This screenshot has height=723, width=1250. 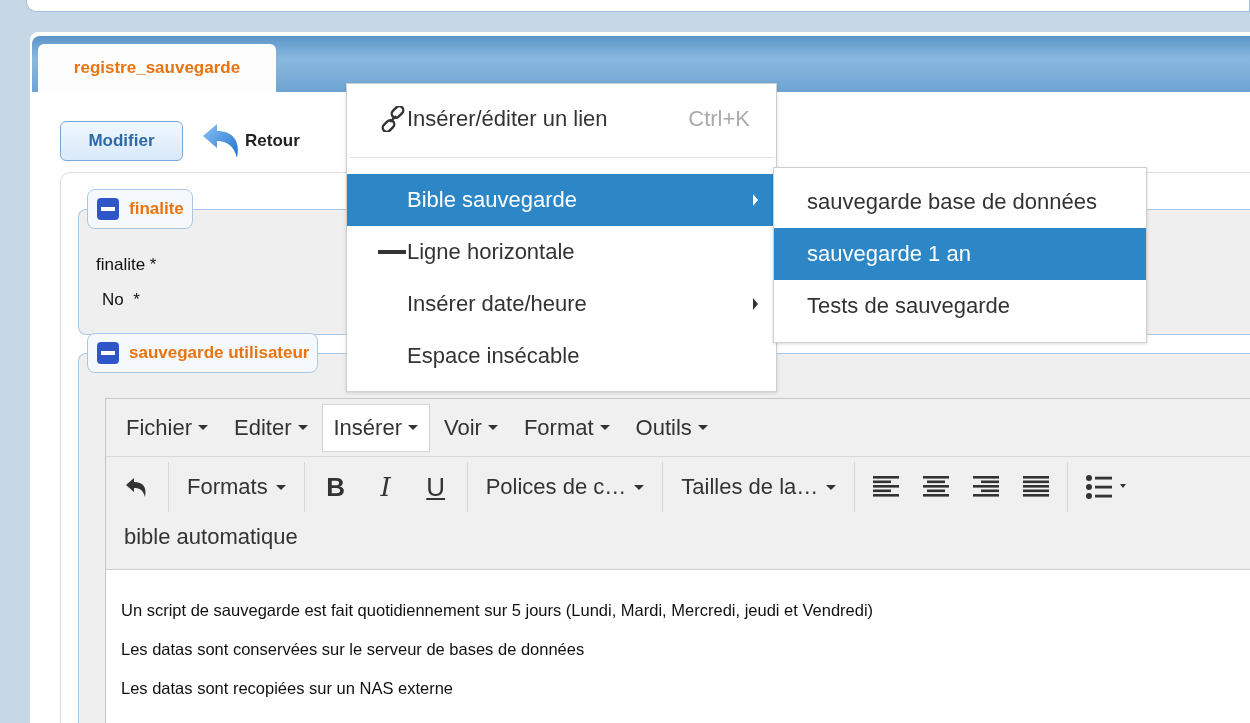 What do you see at coordinates (156, 209) in the screenshot?
I see `legend-title: finalite` at bounding box center [156, 209].